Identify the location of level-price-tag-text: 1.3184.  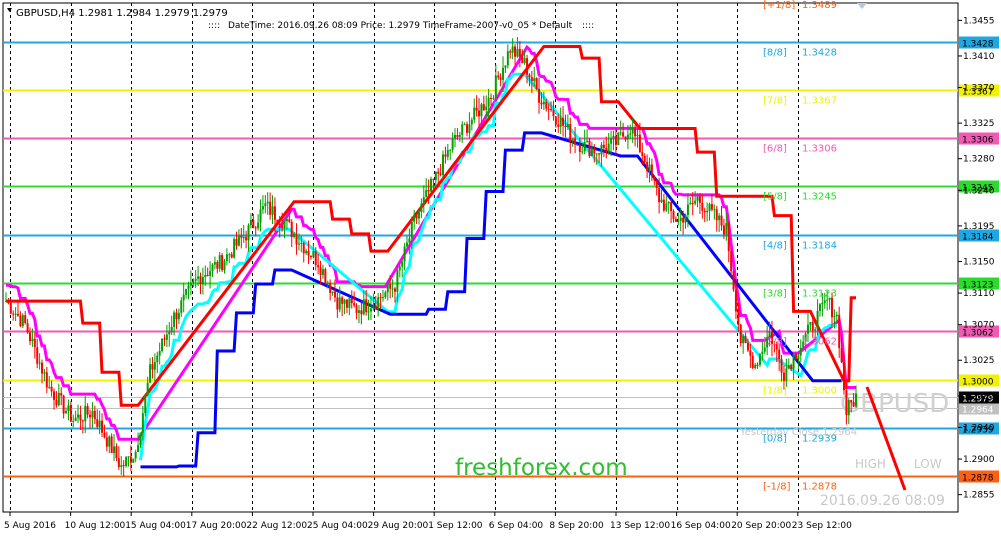
(978, 238).